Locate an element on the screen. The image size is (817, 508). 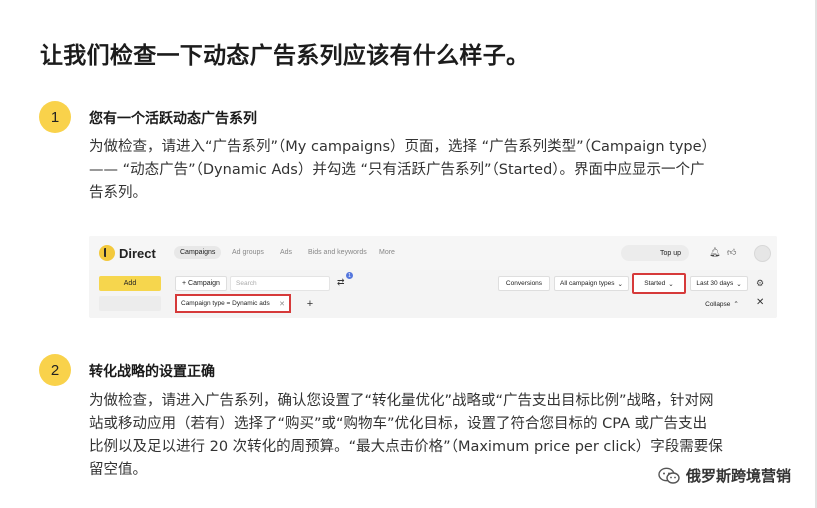
started-select: Started ⌄ is located at coordinates (659, 283).